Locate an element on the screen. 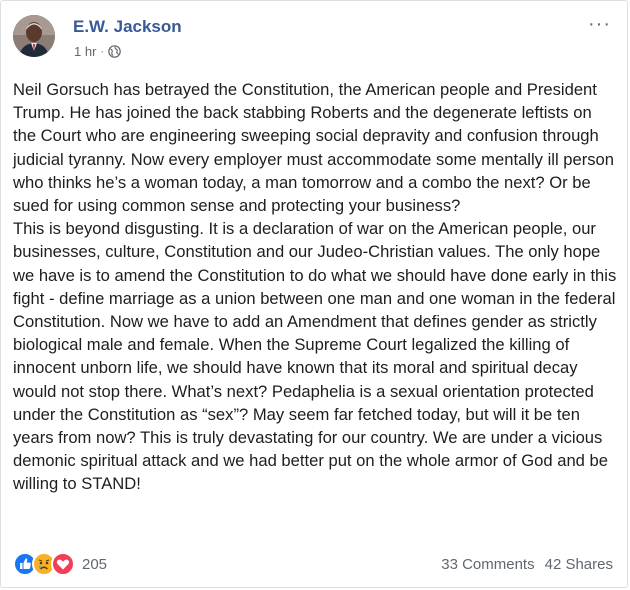  comments-count-link: 33 Comments is located at coordinates (487, 564).